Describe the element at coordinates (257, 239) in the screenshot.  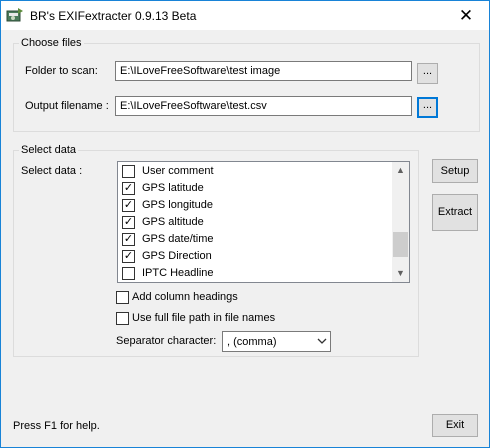
I see `list-item: ✓ GPS date/time` at that location.